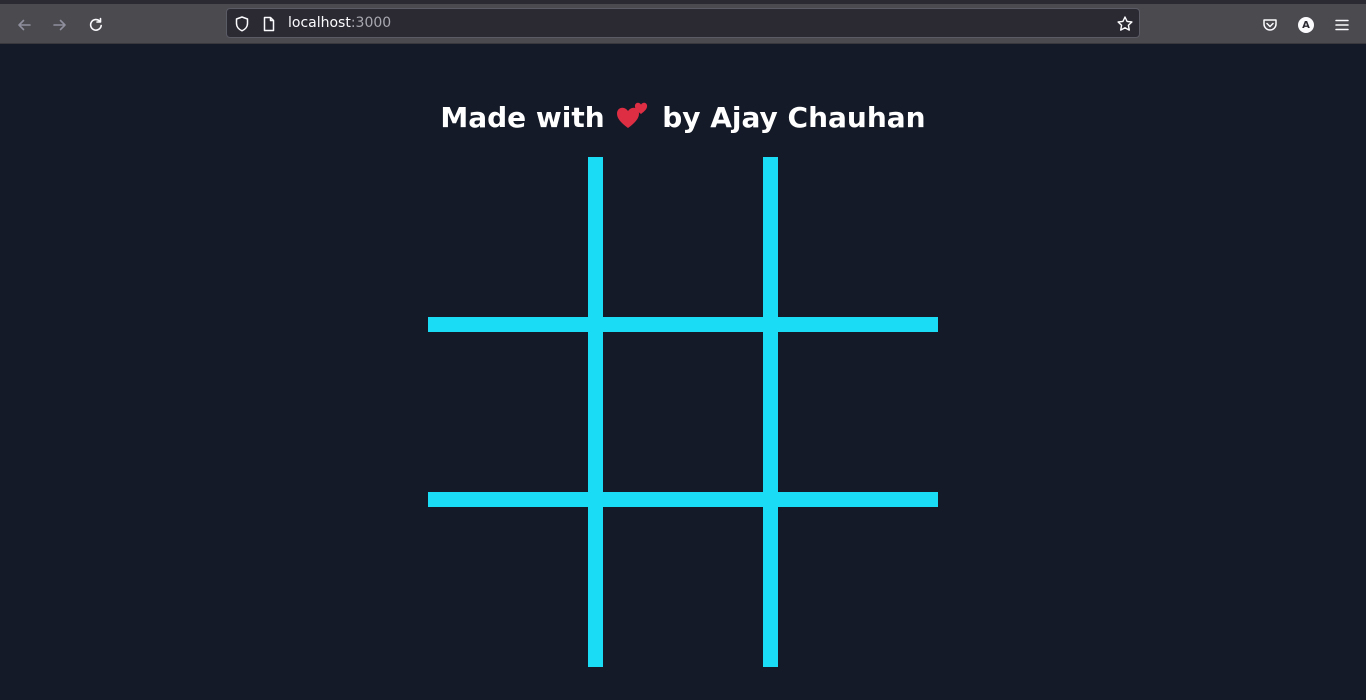 This screenshot has width=1366, height=700. I want to click on pocket-icon, so click(1270, 25).